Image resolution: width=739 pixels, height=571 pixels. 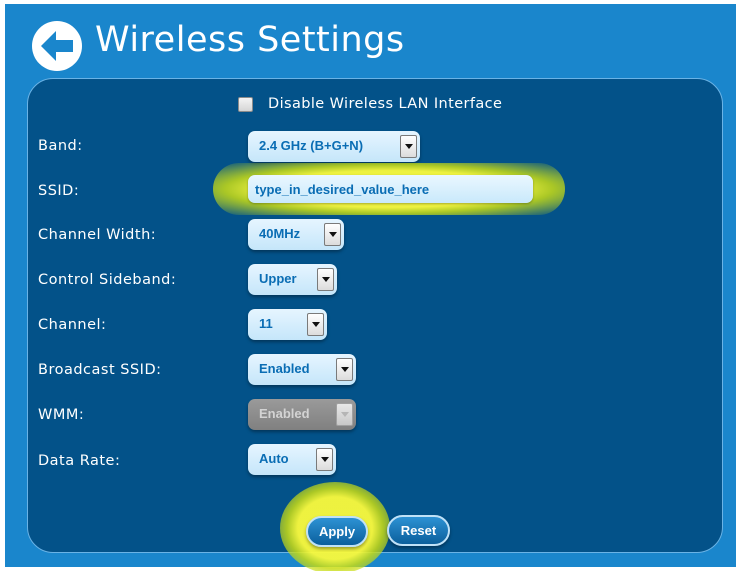 I want to click on broadcast-ssid-select: Enabled, so click(x=302, y=369).